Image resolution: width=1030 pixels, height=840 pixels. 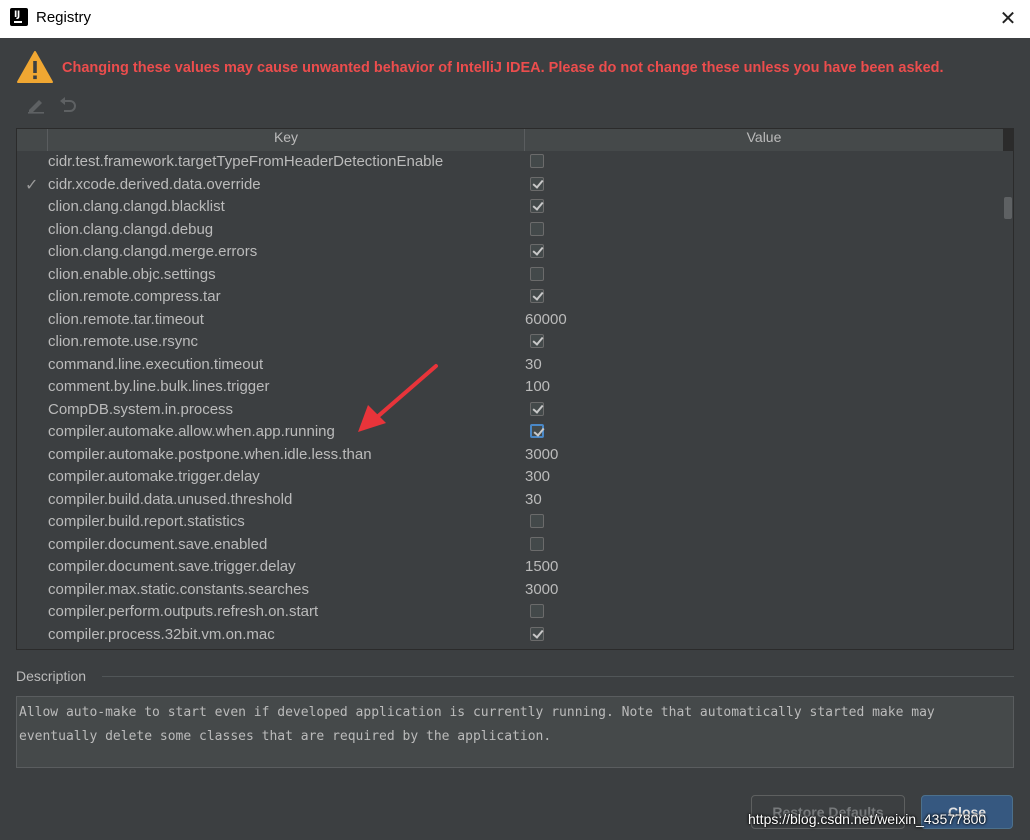 What do you see at coordinates (537, 386) in the screenshot?
I see `row-value: 100` at bounding box center [537, 386].